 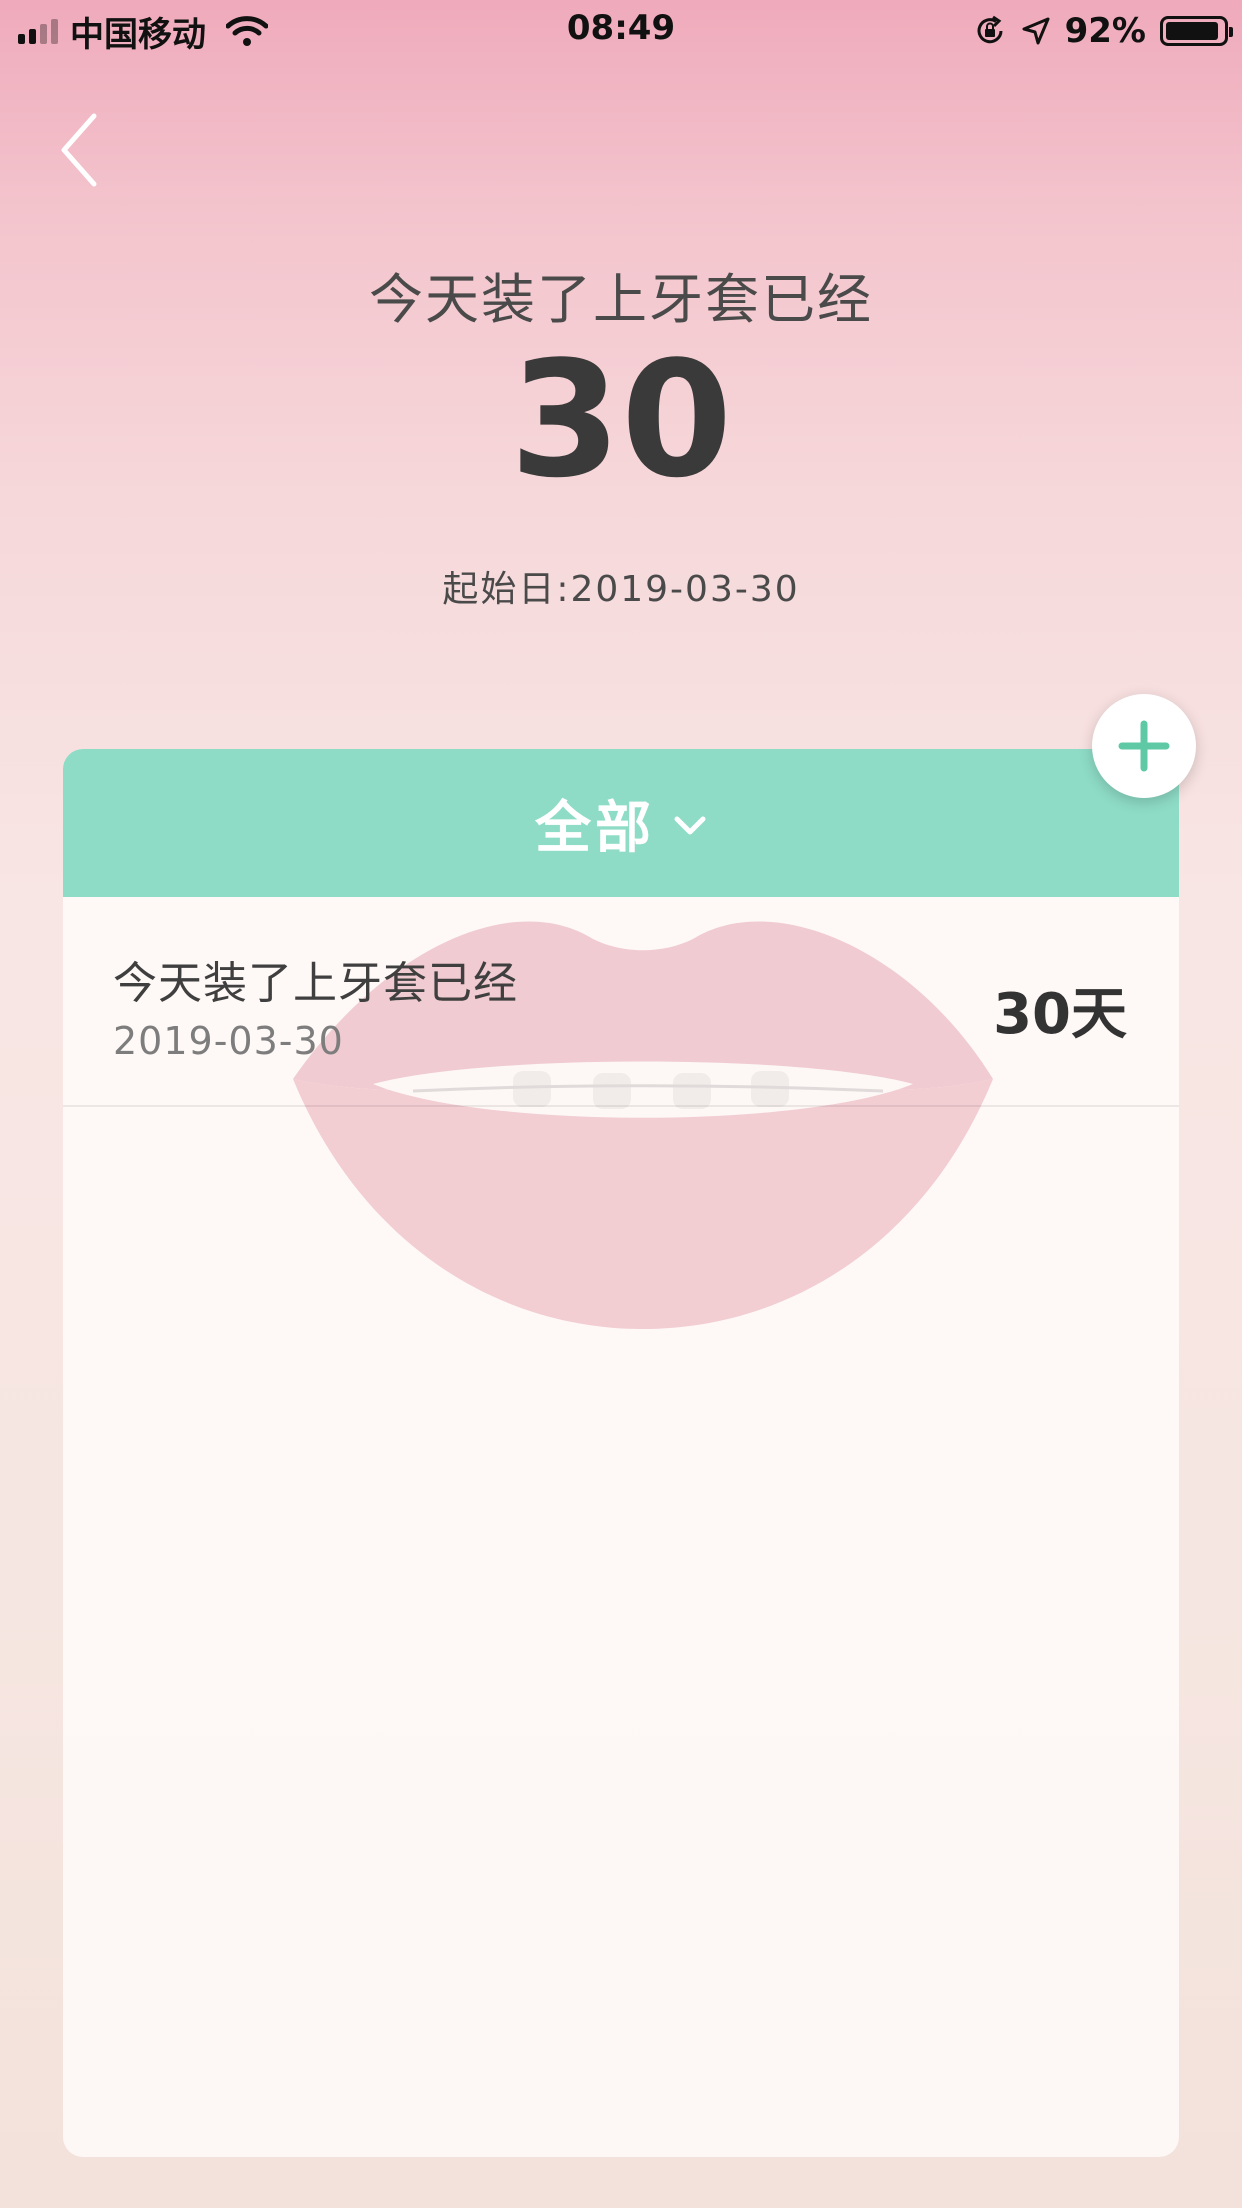 What do you see at coordinates (1036, 31) in the screenshot?
I see `location-icon` at bounding box center [1036, 31].